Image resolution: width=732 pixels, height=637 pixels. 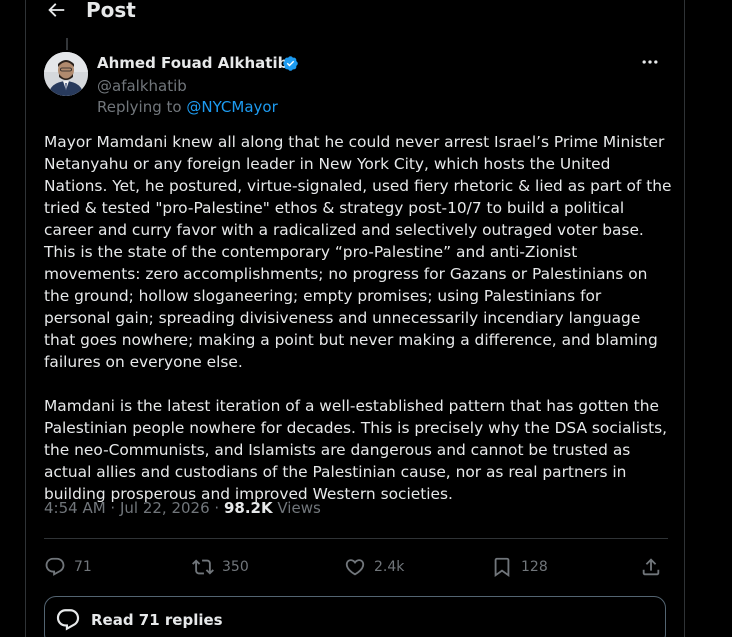 I want to click on avatar-image, so click(x=66, y=74).